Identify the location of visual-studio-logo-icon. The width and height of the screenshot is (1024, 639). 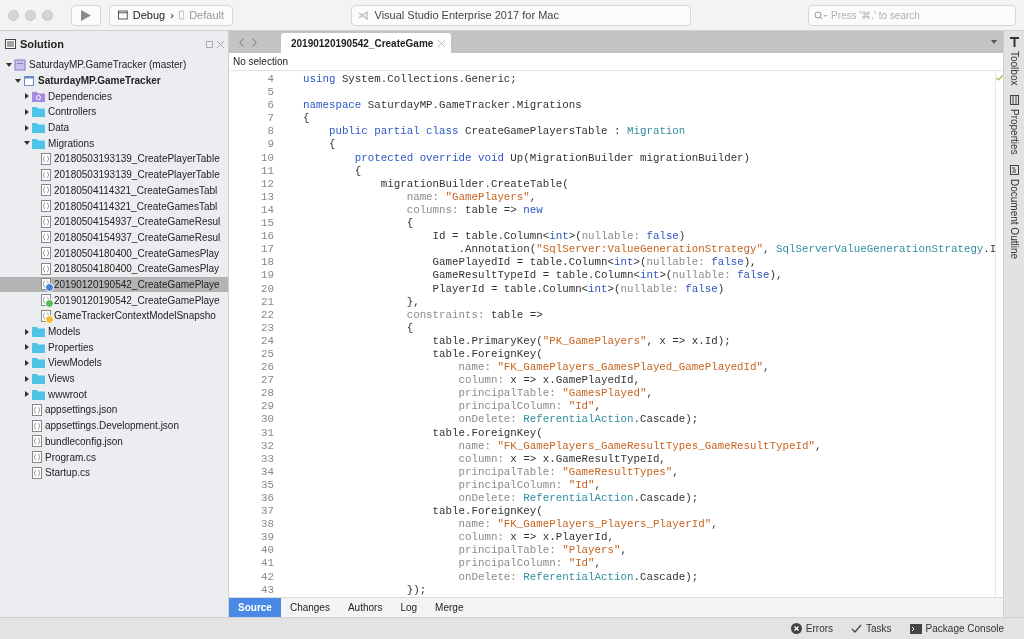
(363, 15).